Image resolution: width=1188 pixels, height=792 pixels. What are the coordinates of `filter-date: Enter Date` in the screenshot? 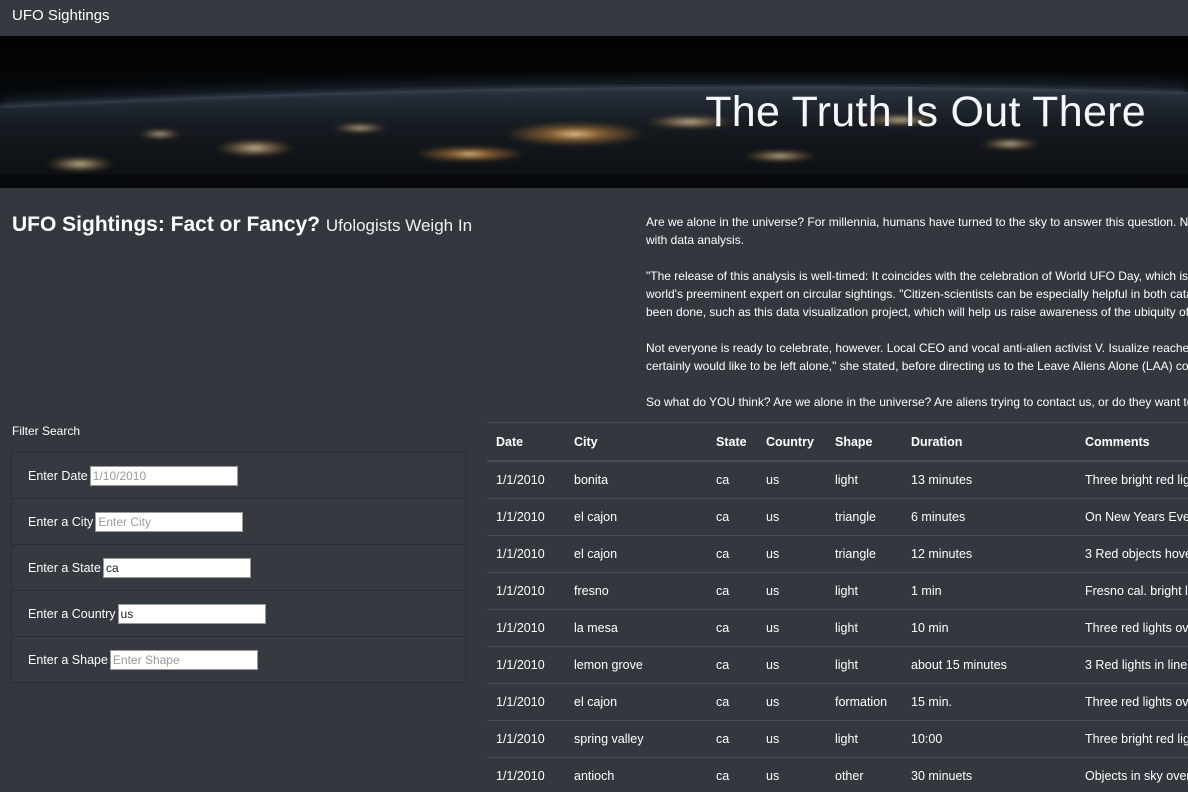 It's located at (238, 476).